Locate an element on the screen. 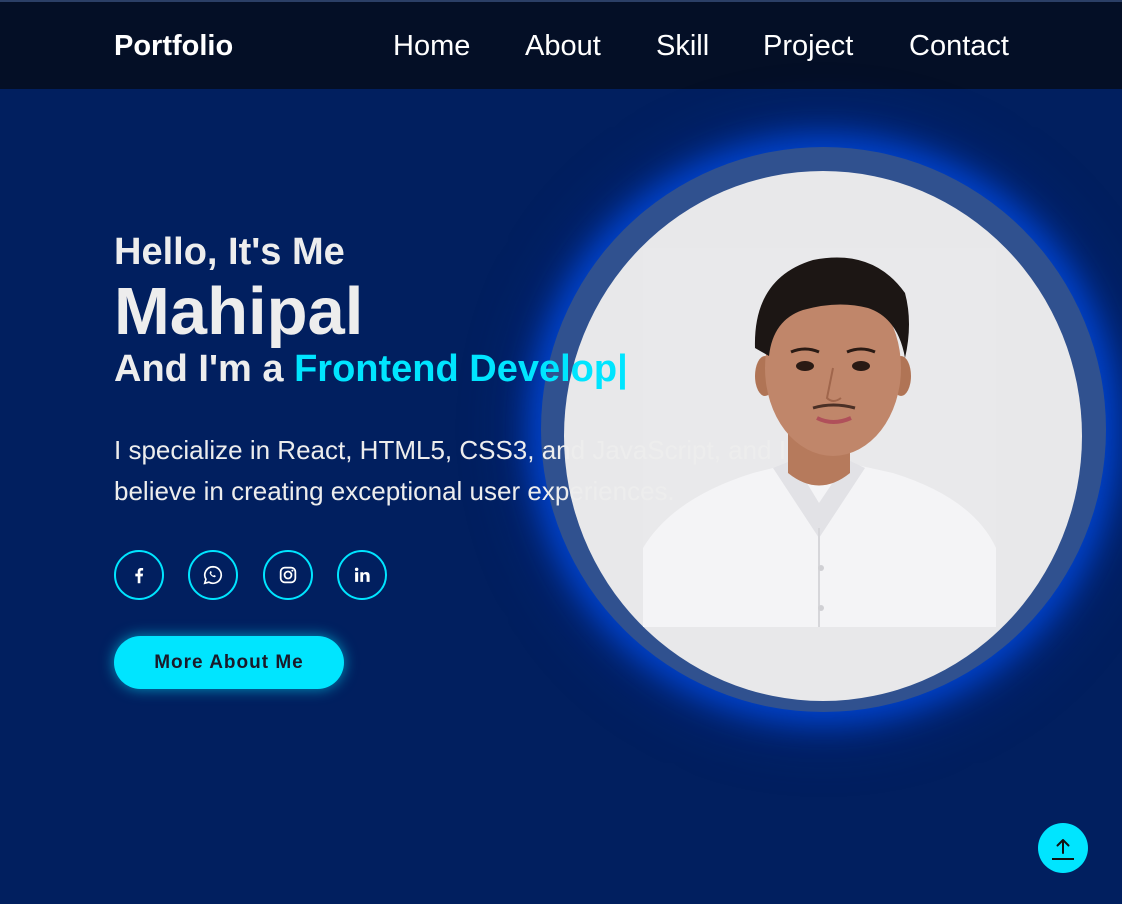 Image resolution: width=1122 pixels, height=904 pixels. hero-role: And I'm a Frontend Develop| is located at coordinates (371, 369).